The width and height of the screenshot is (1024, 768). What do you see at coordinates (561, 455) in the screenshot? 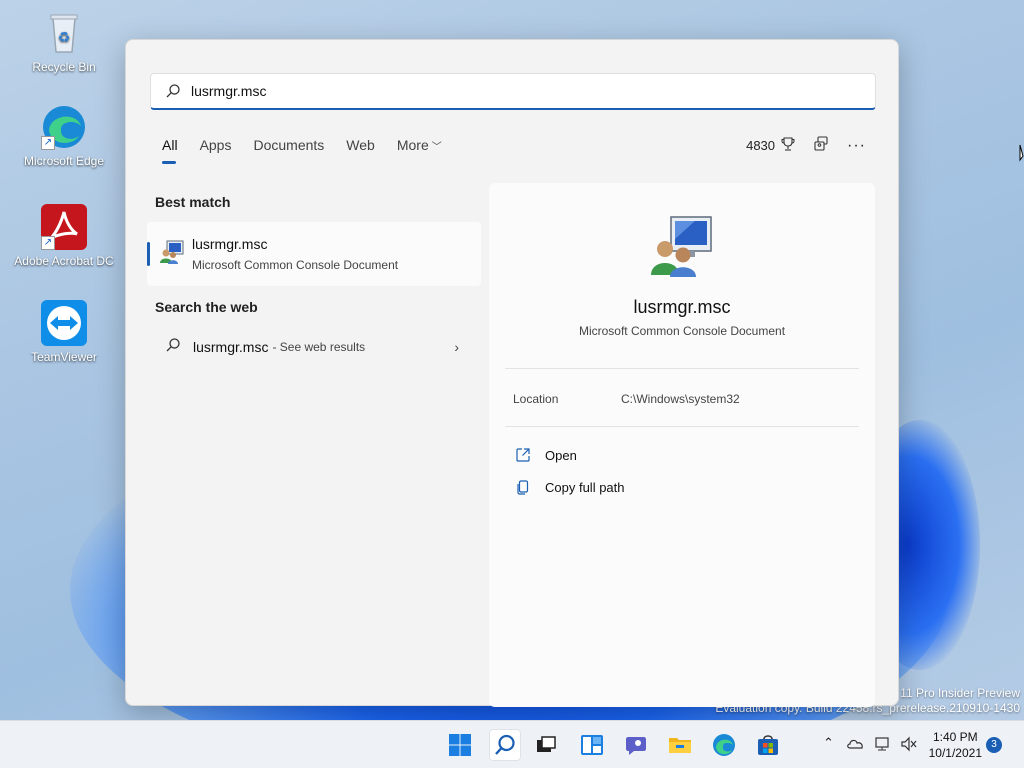
I see `open-action-label: Open` at bounding box center [561, 455].